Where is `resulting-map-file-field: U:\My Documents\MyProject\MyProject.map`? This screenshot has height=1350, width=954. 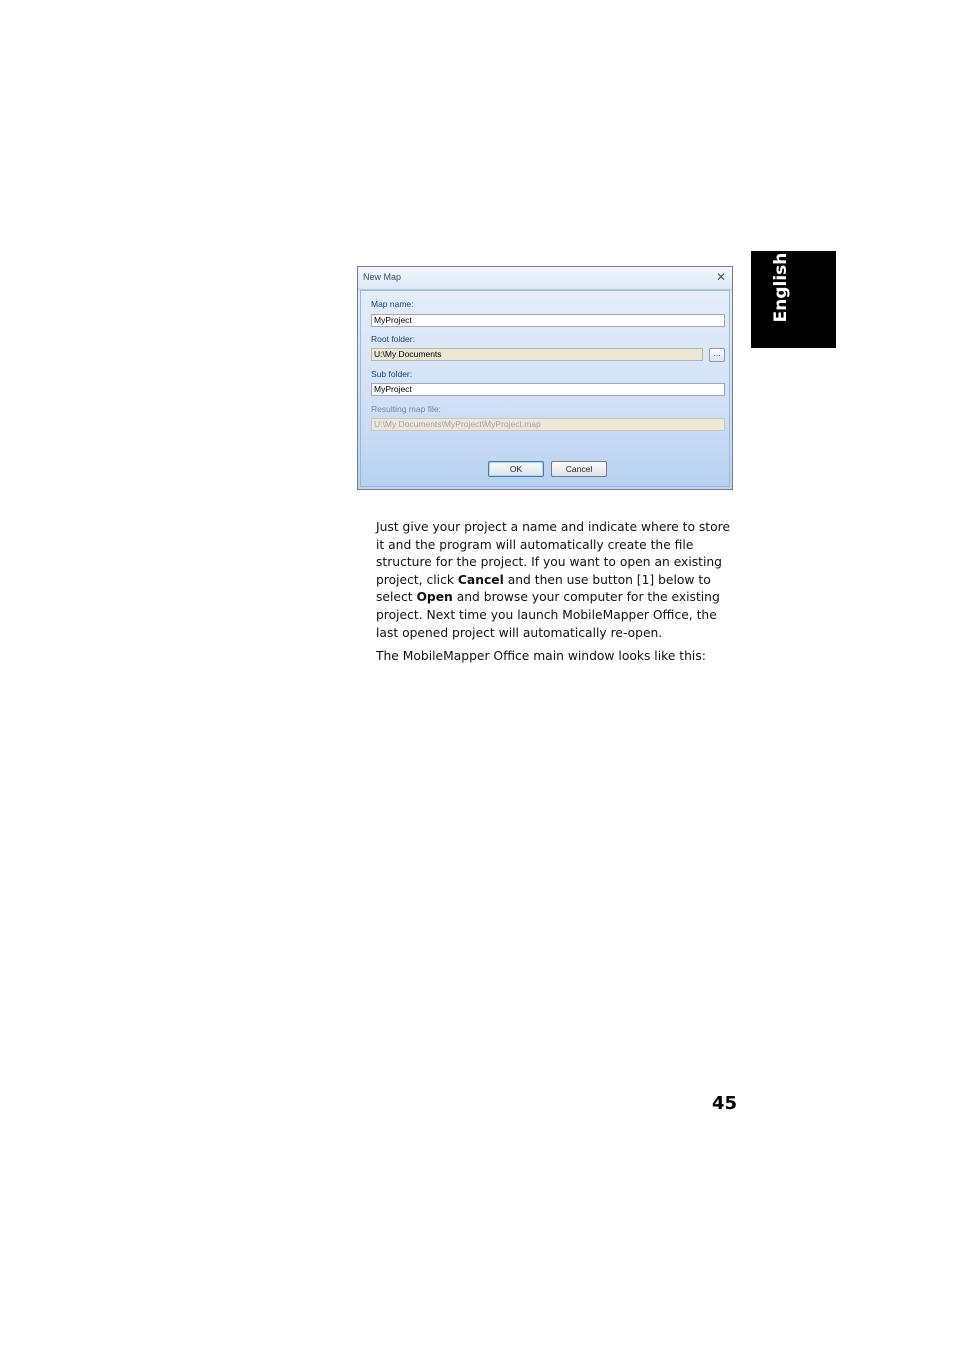 resulting-map-file-field: U:\My Documents\MyProject\MyProject.map is located at coordinates (548, 424).